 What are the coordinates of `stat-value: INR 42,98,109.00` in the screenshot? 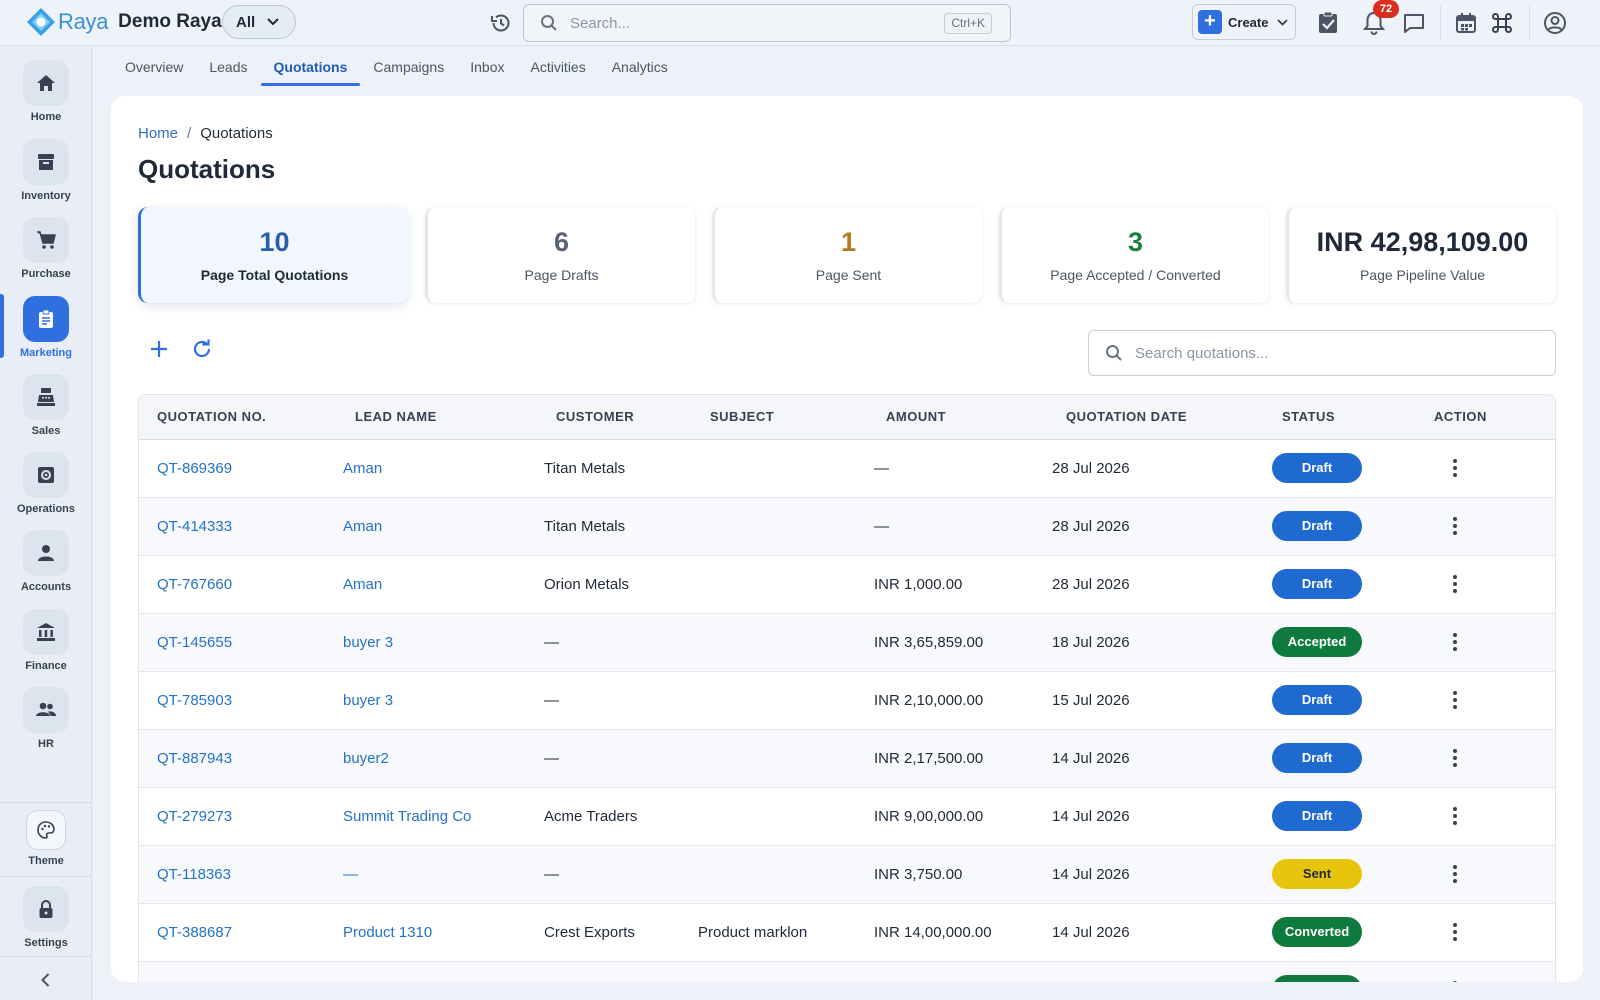 It's located at (1422, 242).